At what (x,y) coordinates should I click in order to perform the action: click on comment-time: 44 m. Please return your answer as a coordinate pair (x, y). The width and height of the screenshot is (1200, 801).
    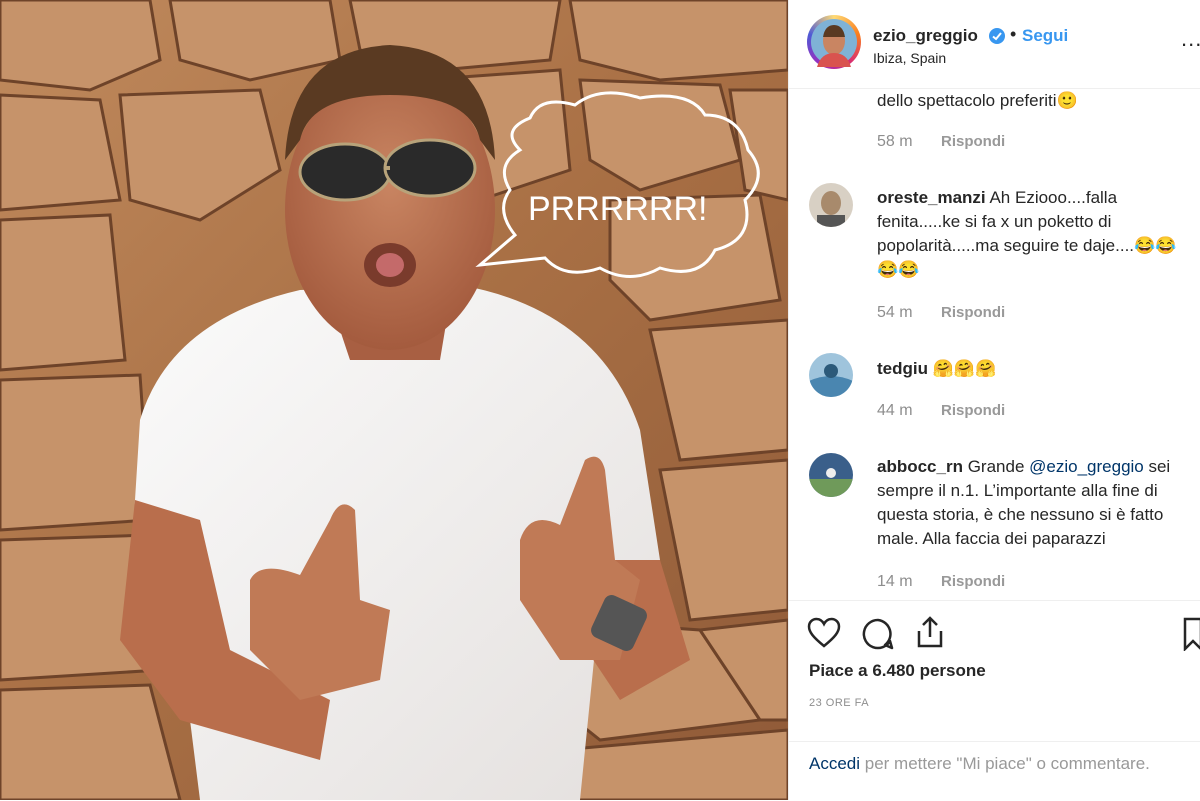
    Looking at the image, I should click on (895, 410).